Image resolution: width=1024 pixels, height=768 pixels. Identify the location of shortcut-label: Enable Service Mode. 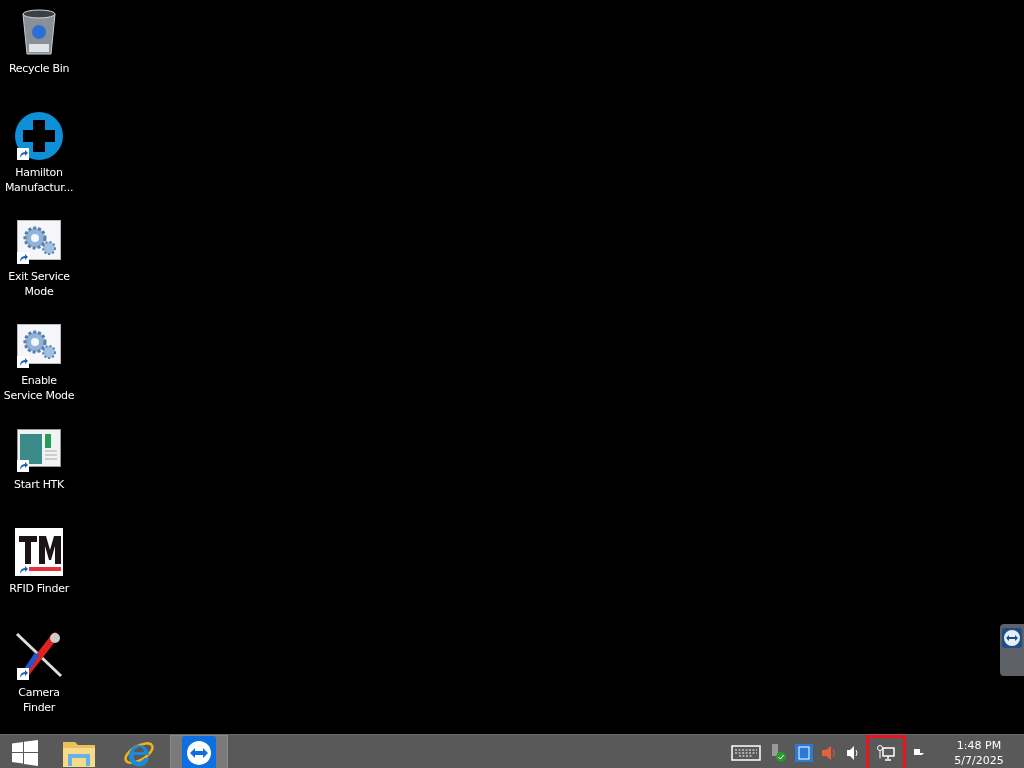
(39, 388).